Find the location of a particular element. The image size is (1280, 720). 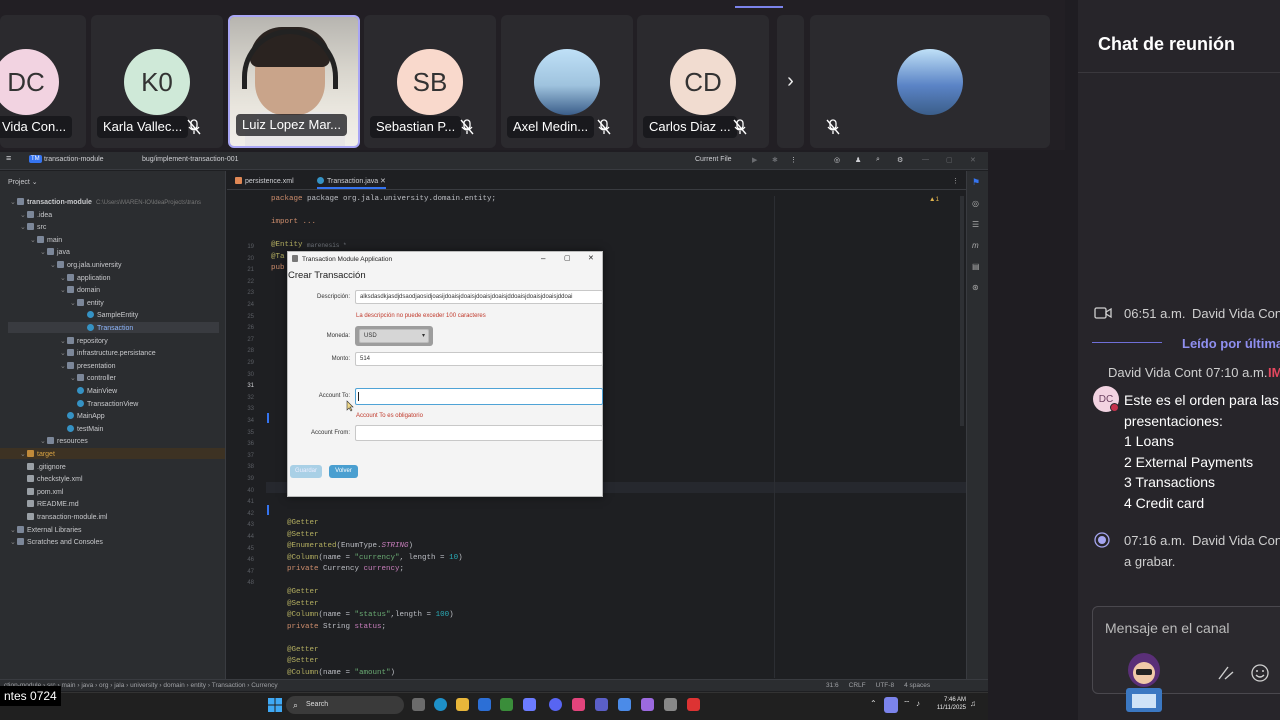

windows-start-icon is located at coordinates (275, 705).